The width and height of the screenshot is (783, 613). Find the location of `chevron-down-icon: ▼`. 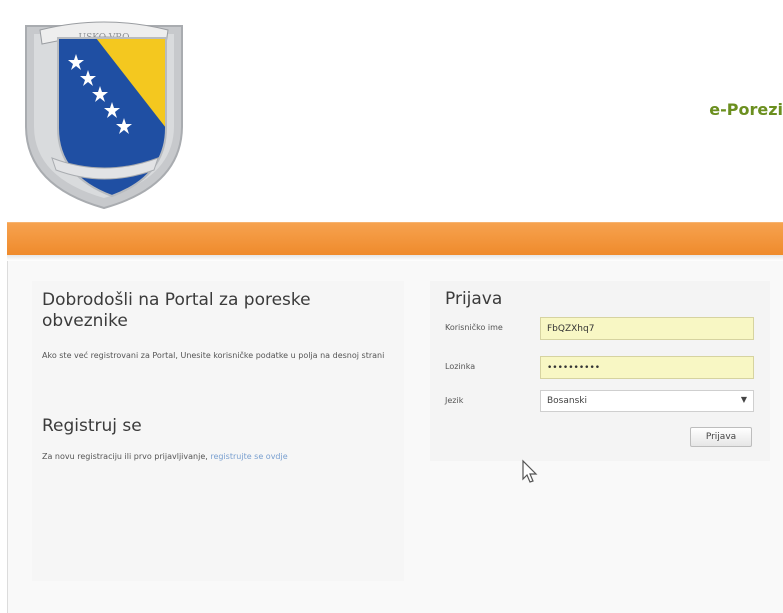

chevron-down-icon: ▼ is located at coordinates (743, 399).